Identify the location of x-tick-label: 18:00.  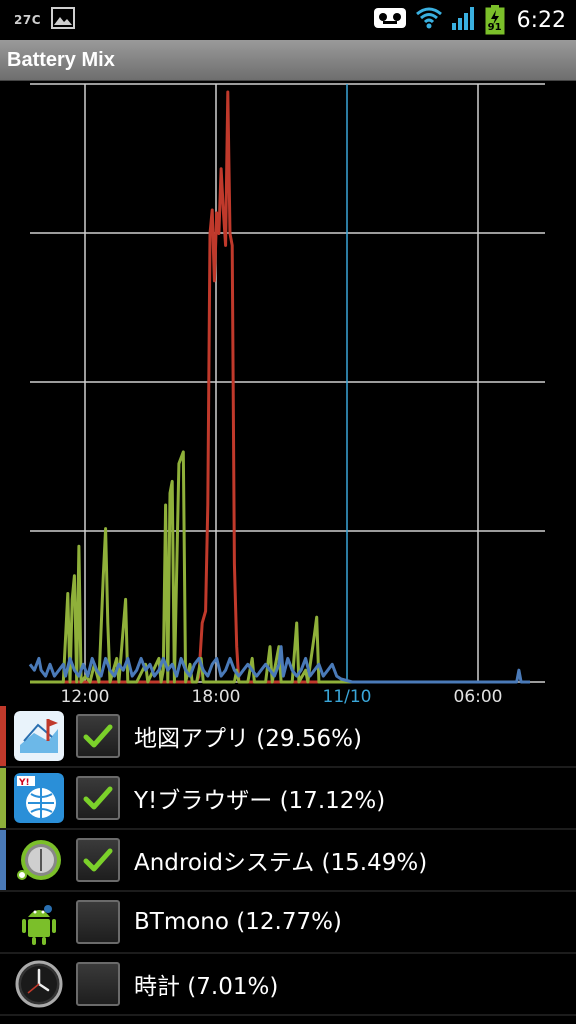
(216, 697).